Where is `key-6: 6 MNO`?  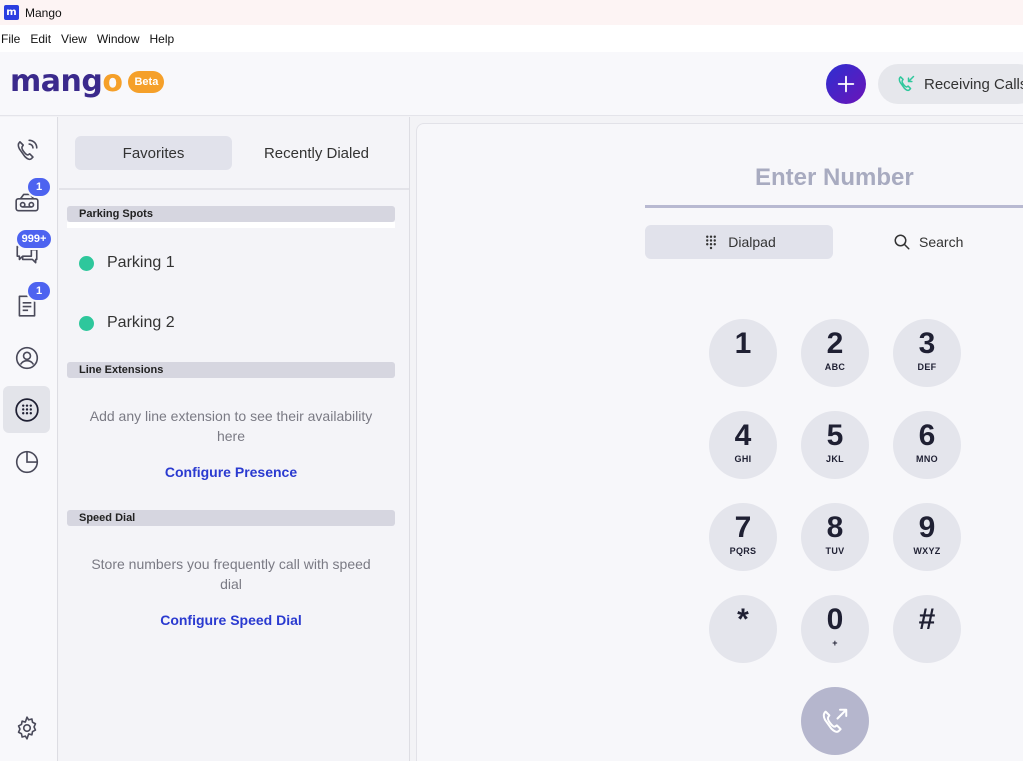
key-6: 6 MNO is located at coordinates (927, 445).